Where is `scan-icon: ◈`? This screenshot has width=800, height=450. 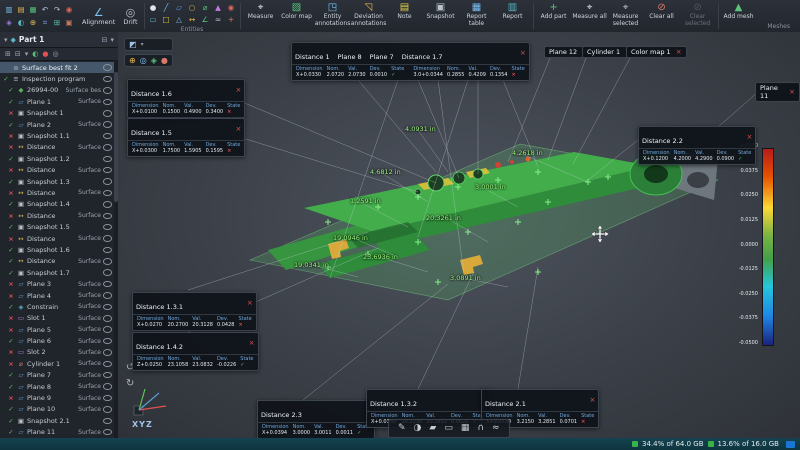 scan-icon: ◈ is located at coordinates (9, 22).